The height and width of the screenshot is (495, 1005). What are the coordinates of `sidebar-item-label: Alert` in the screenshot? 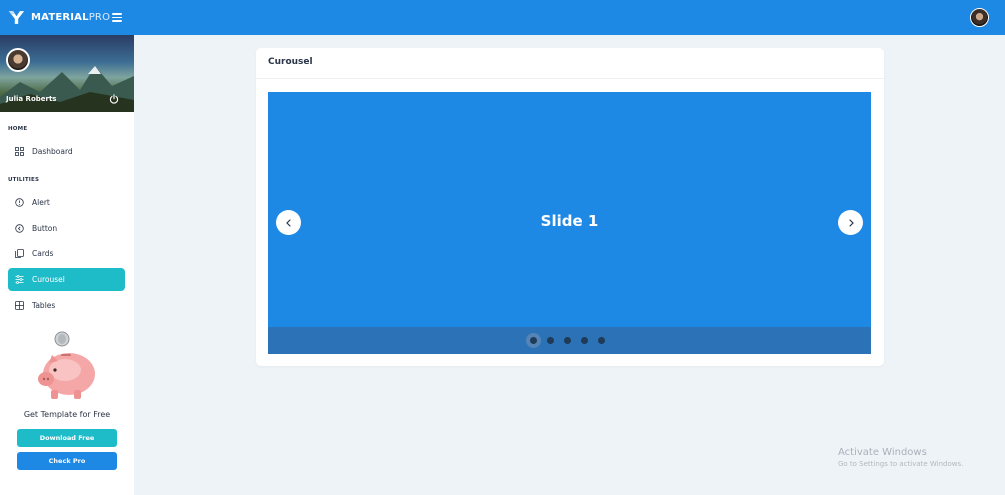 It's located at (41, 202).